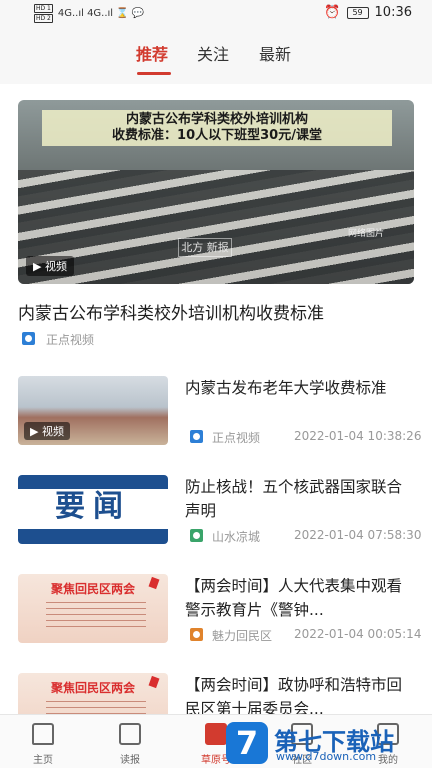 This screenshot has width=432, height=768. I want to click on tab-follow: 关注, so click(213, 53).